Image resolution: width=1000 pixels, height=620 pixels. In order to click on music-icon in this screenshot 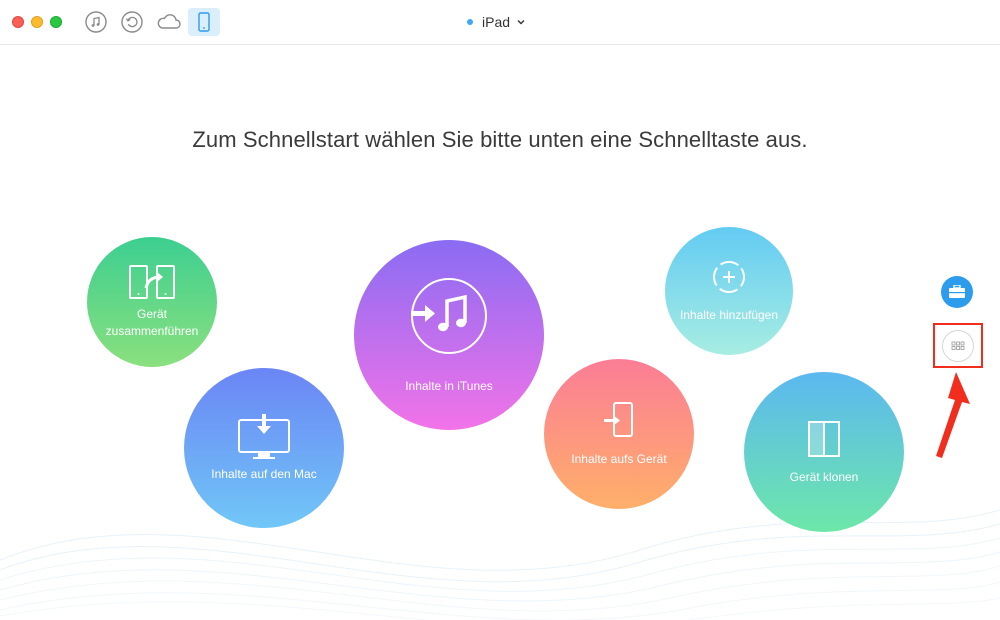, I will do `click(96, 22)`.